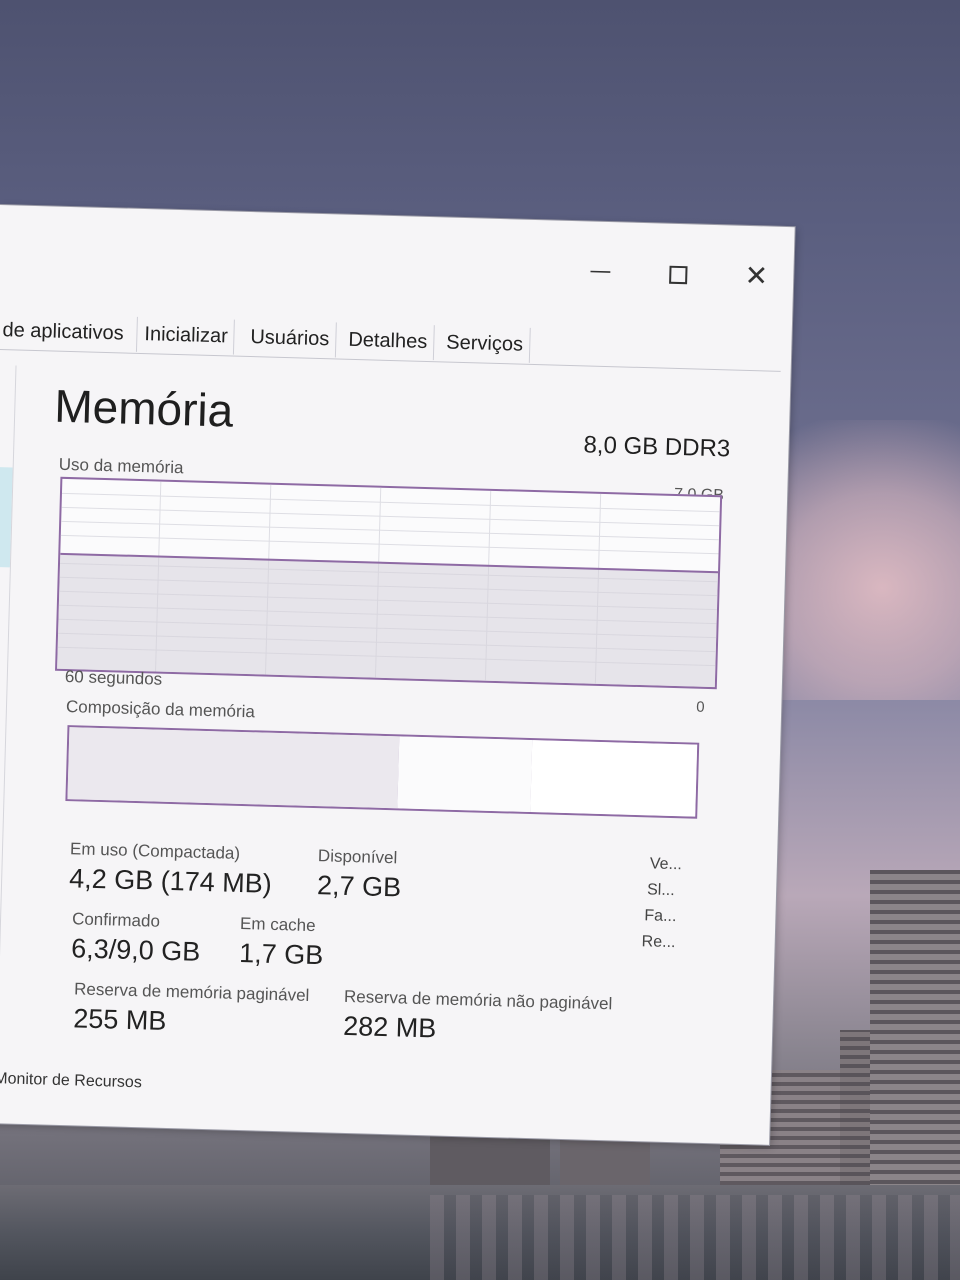 This screenshot has height=1280, width=960. Describe the element at coordinates (359, 886) in the screenshot. I see `available-value: 2,7 GB` at that location.